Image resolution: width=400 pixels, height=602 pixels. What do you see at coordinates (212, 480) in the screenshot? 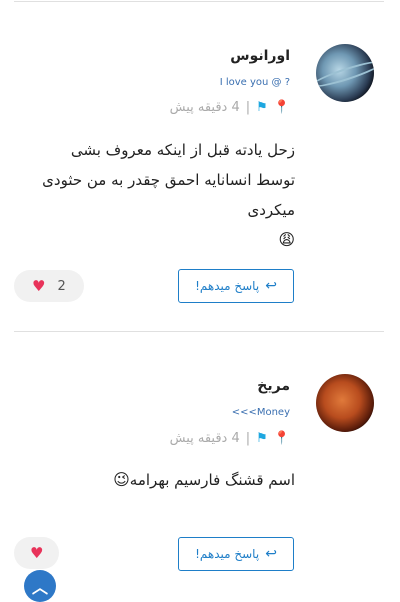
I see `comment-body: اسم قشنگ فارسیم بهرامه` at bounding box center [212, 480].